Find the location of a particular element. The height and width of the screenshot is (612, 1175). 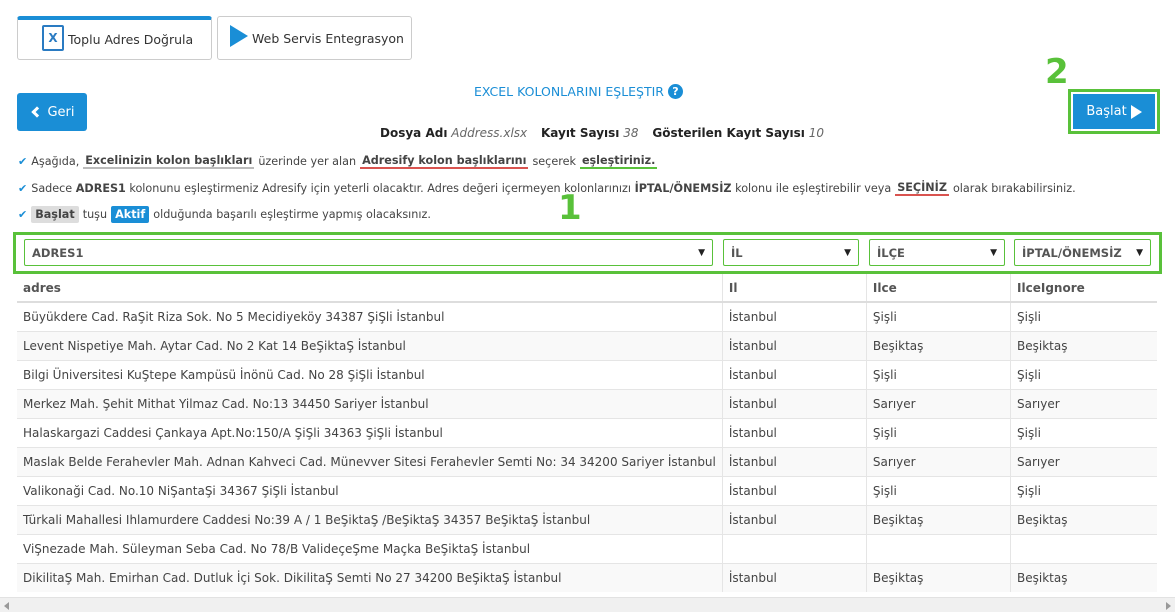

select-value: İPTAL/ÖNEMSİZ is located at coordinates (1072, 252).